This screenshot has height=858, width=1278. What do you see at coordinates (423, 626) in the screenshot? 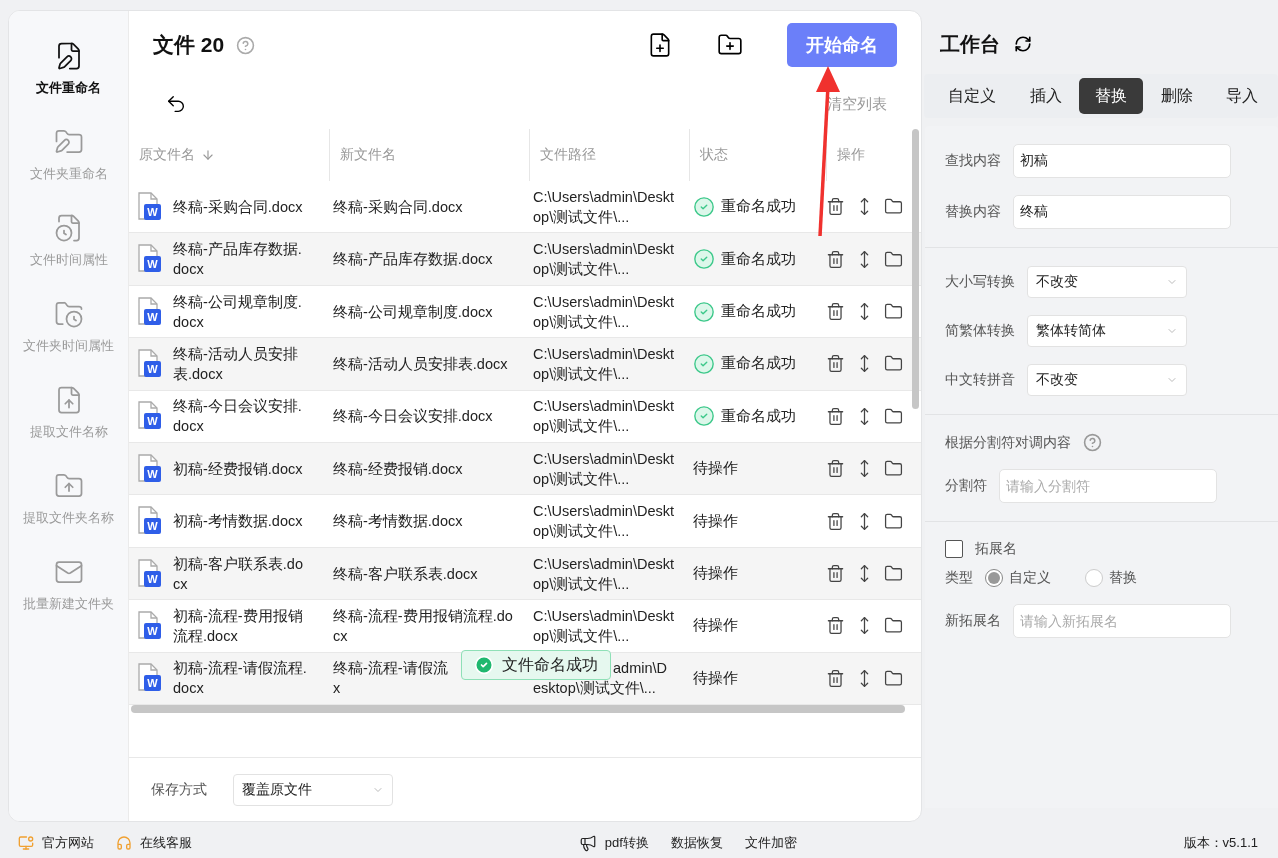
I see `new-name-cell-text: 终稿-流程-费用报销流程.docx` at bounding box center [423, 626].